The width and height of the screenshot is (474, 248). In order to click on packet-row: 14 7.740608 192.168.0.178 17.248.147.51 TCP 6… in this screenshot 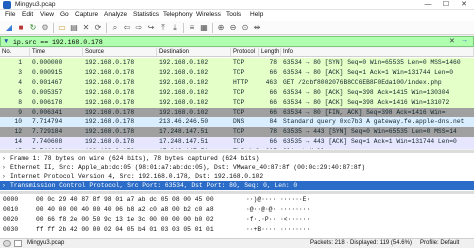, I will do `click(237, 142)`.